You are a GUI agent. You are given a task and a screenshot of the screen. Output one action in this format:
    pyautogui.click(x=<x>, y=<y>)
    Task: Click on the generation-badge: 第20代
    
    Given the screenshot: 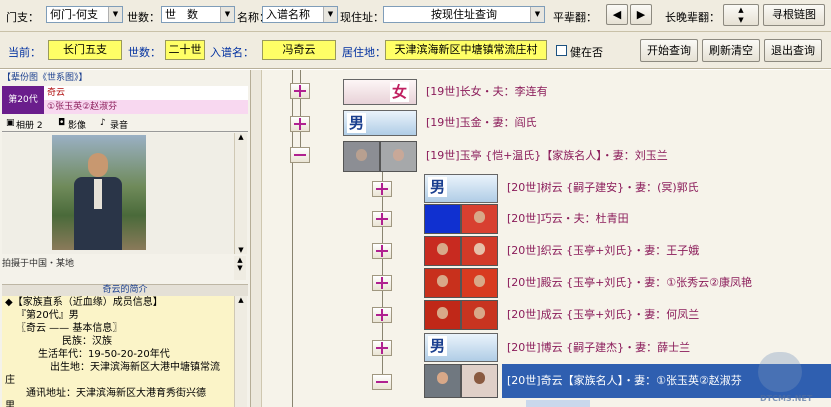 What is the action you would take?
    pyautogui.click(x=23, y=100)
    